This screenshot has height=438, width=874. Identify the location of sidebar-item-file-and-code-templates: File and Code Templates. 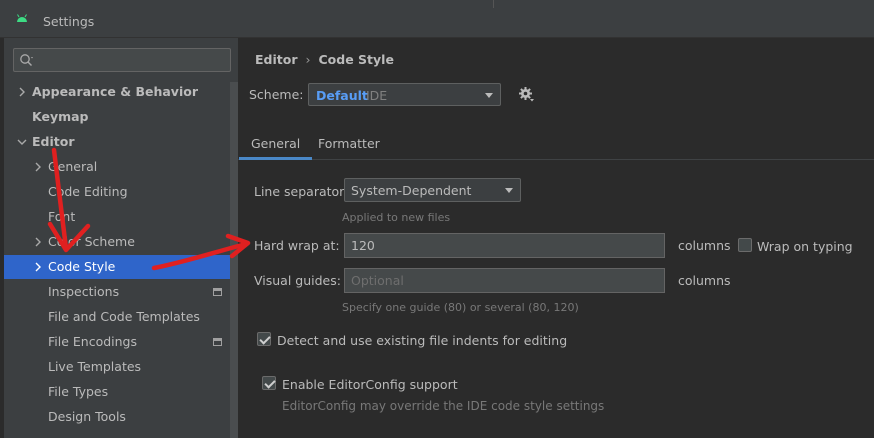
(117, 317).